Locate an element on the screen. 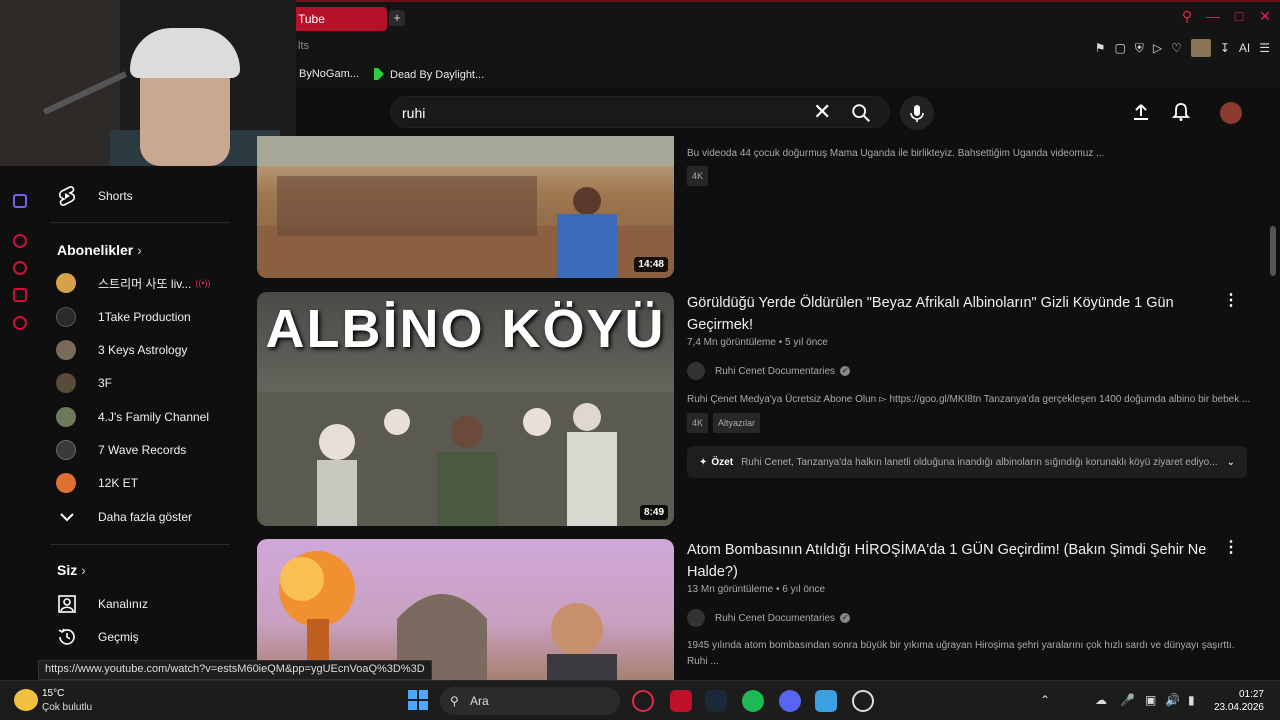  thumbnail-image is located at coordinates (465, 207).